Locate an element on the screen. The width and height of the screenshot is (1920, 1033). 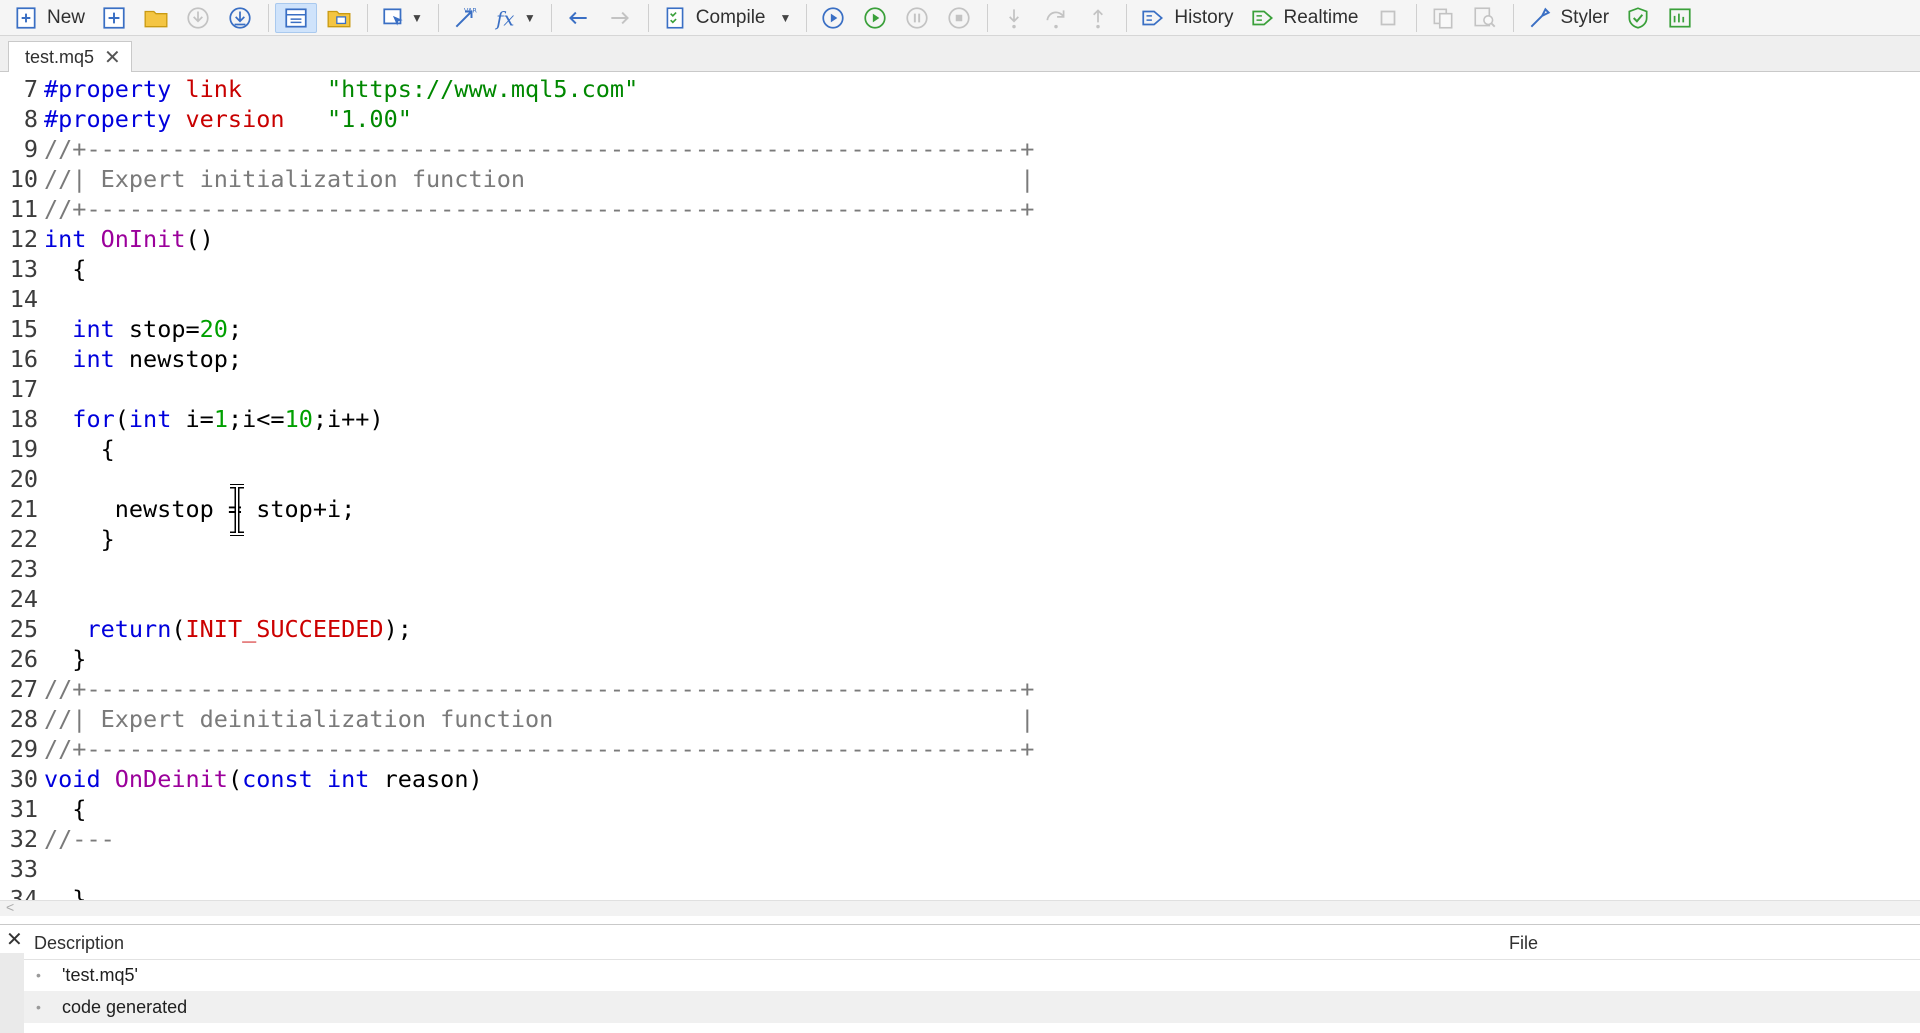
code-line: 21 newstop = stop+i; is located at coordinates (178, 509).